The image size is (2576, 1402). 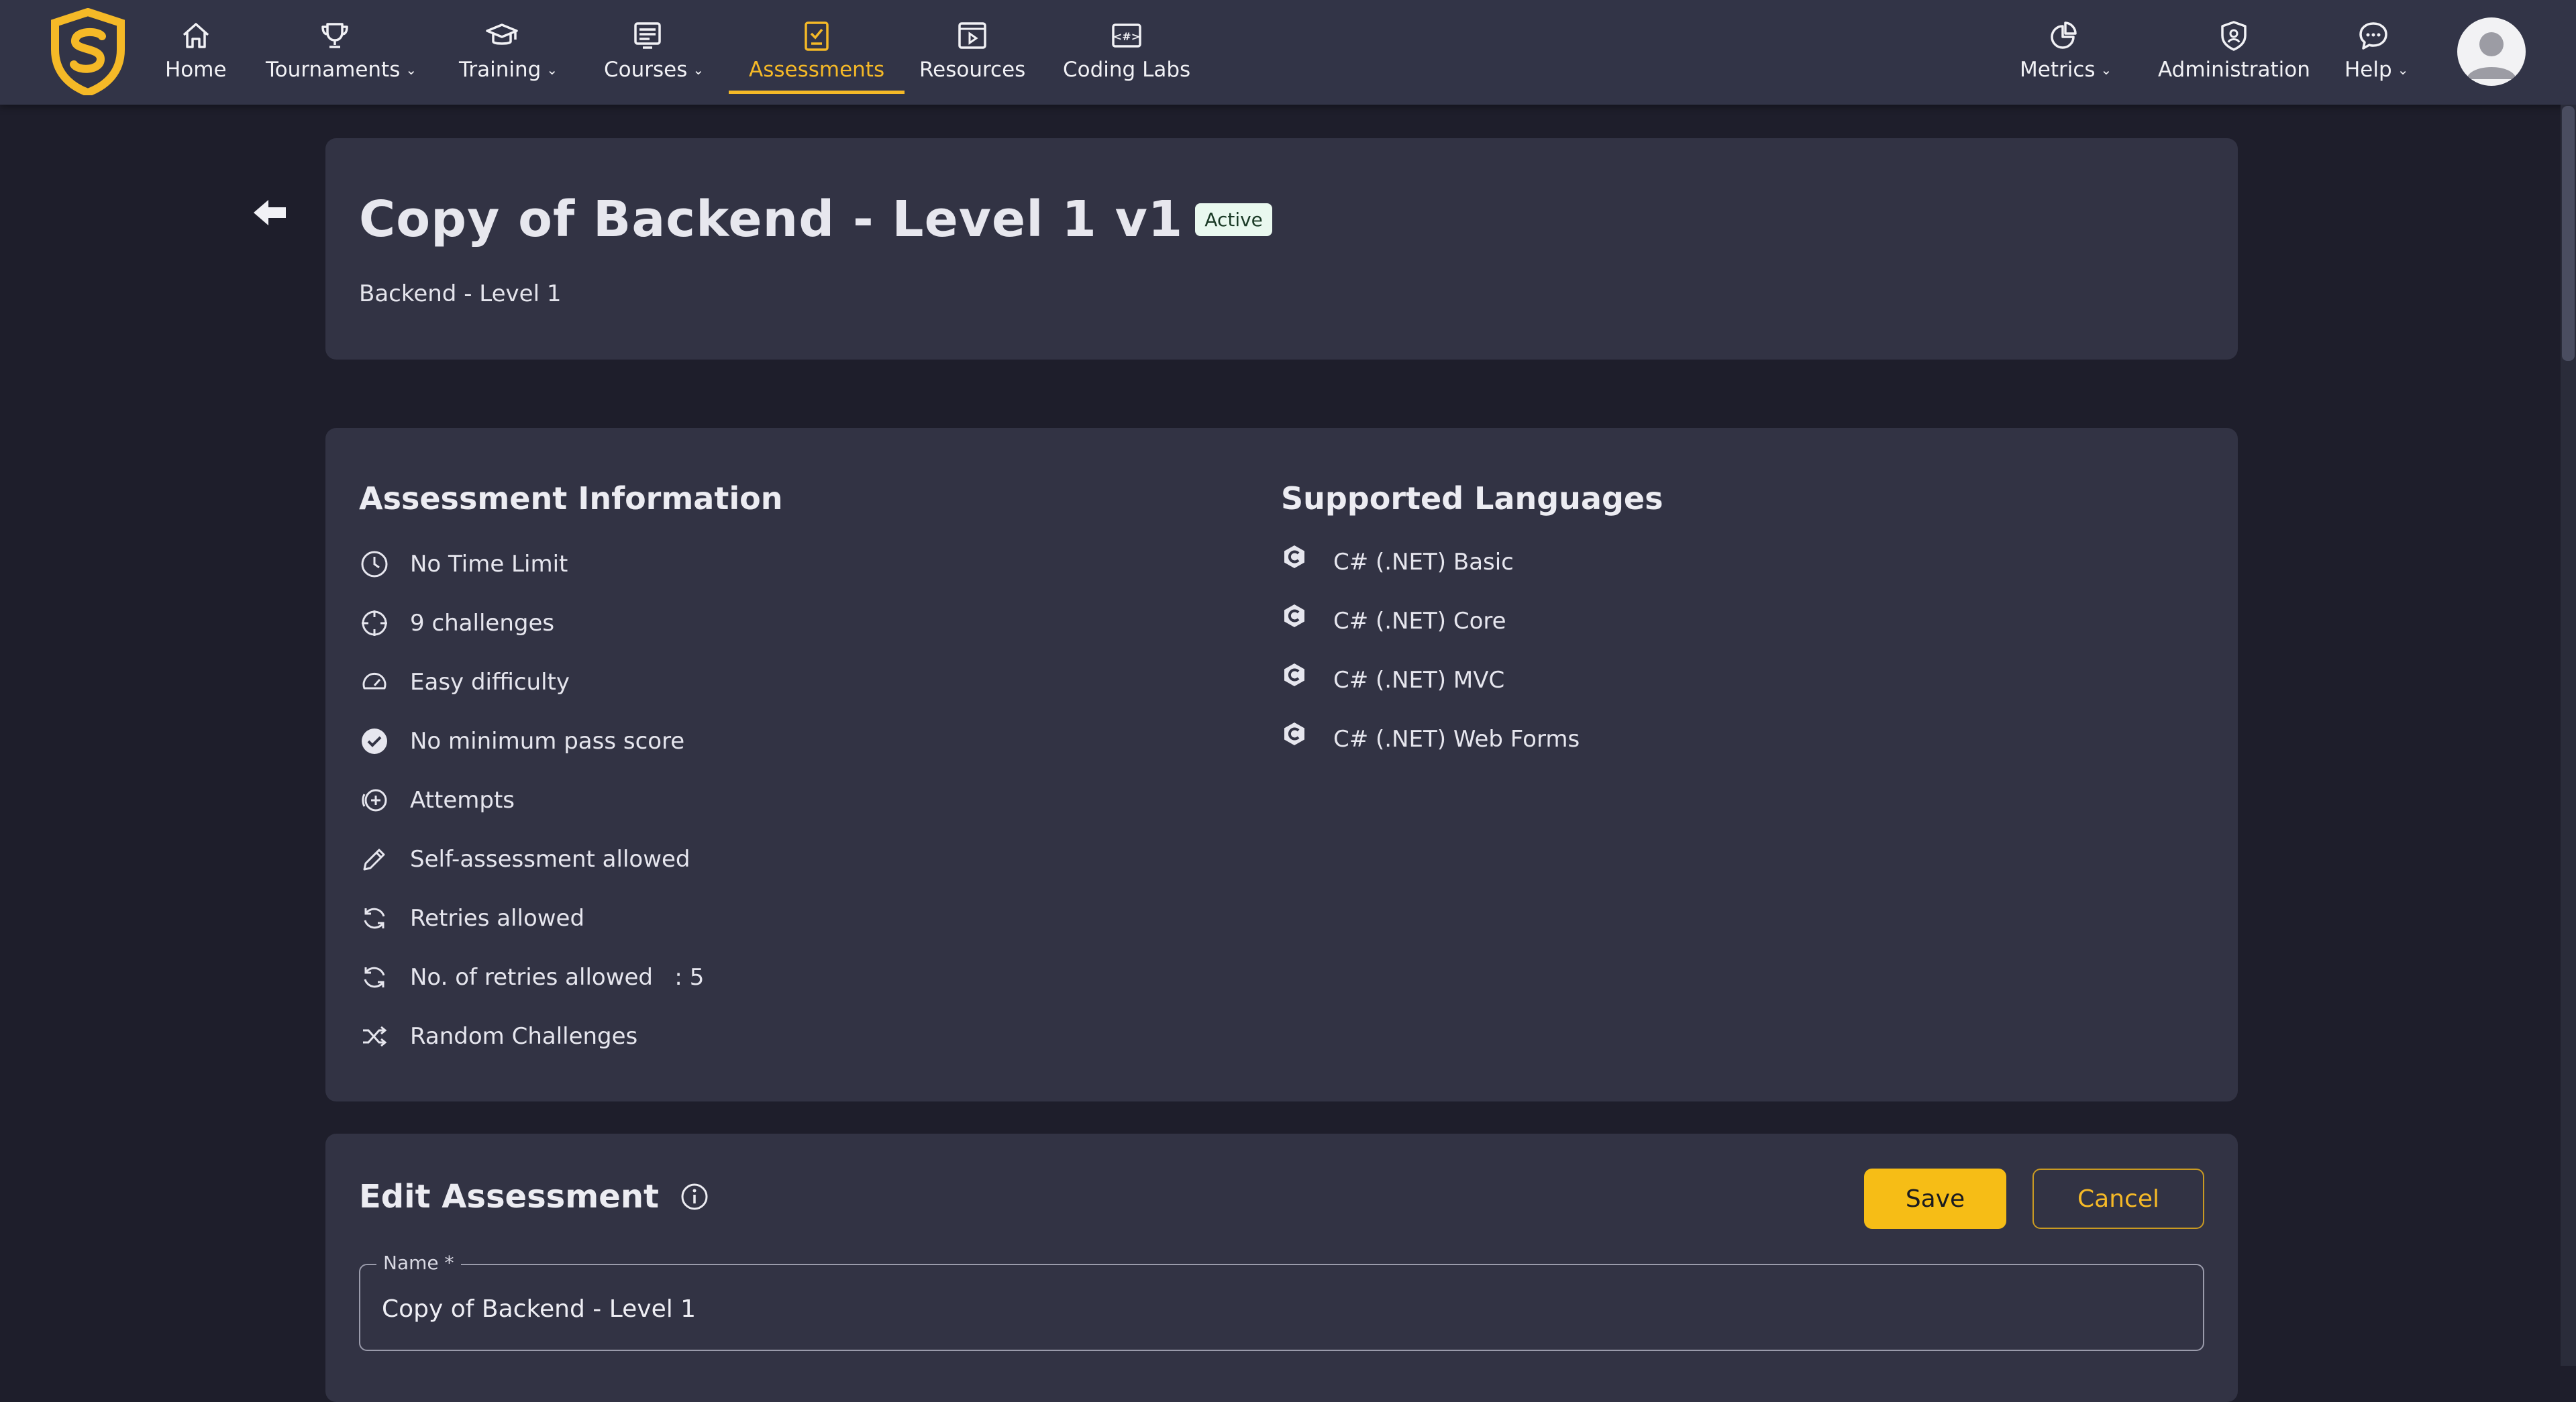 I want to click on nav-courses-label: Courses, so click(x=646, y=70).